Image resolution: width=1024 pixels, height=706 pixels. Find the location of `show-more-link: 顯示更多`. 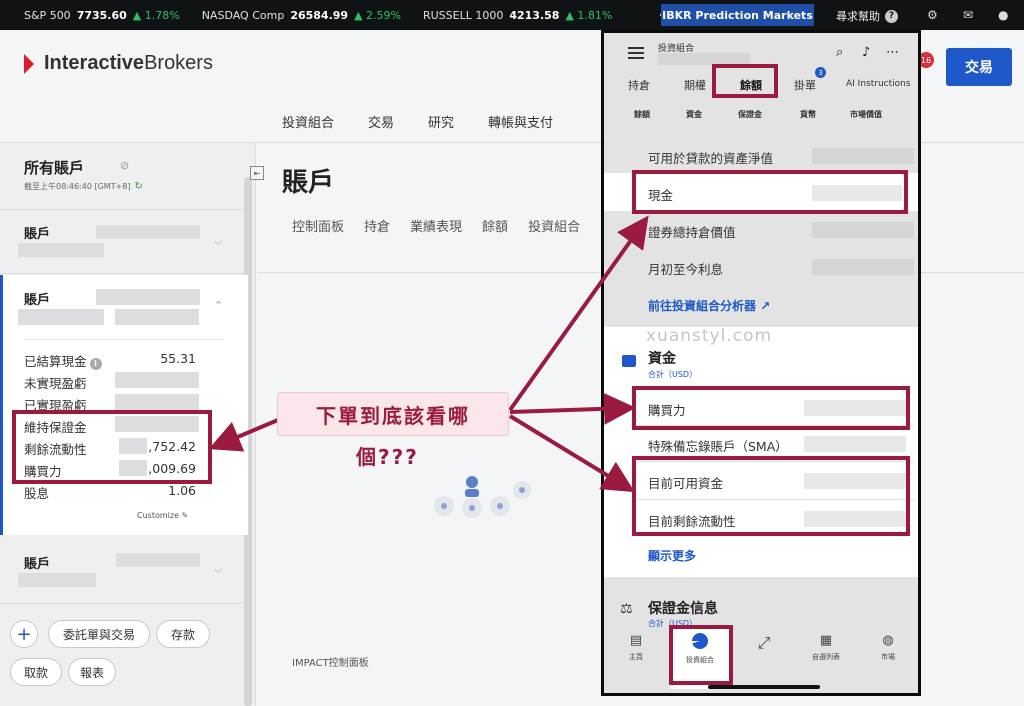

show-more-link: 顯示更多 is located at coordinates (672, 555).